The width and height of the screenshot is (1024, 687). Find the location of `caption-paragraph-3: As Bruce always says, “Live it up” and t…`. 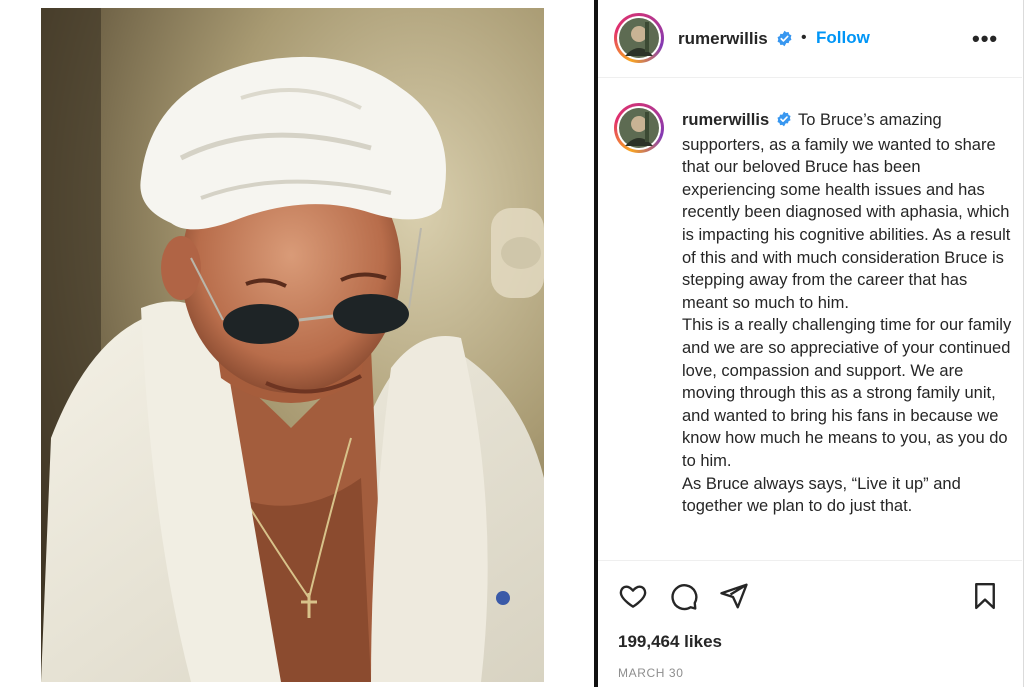

caption-paragraph-3: As Bruce always says, “Live it up” and t… is located at coordinates (821, 495).